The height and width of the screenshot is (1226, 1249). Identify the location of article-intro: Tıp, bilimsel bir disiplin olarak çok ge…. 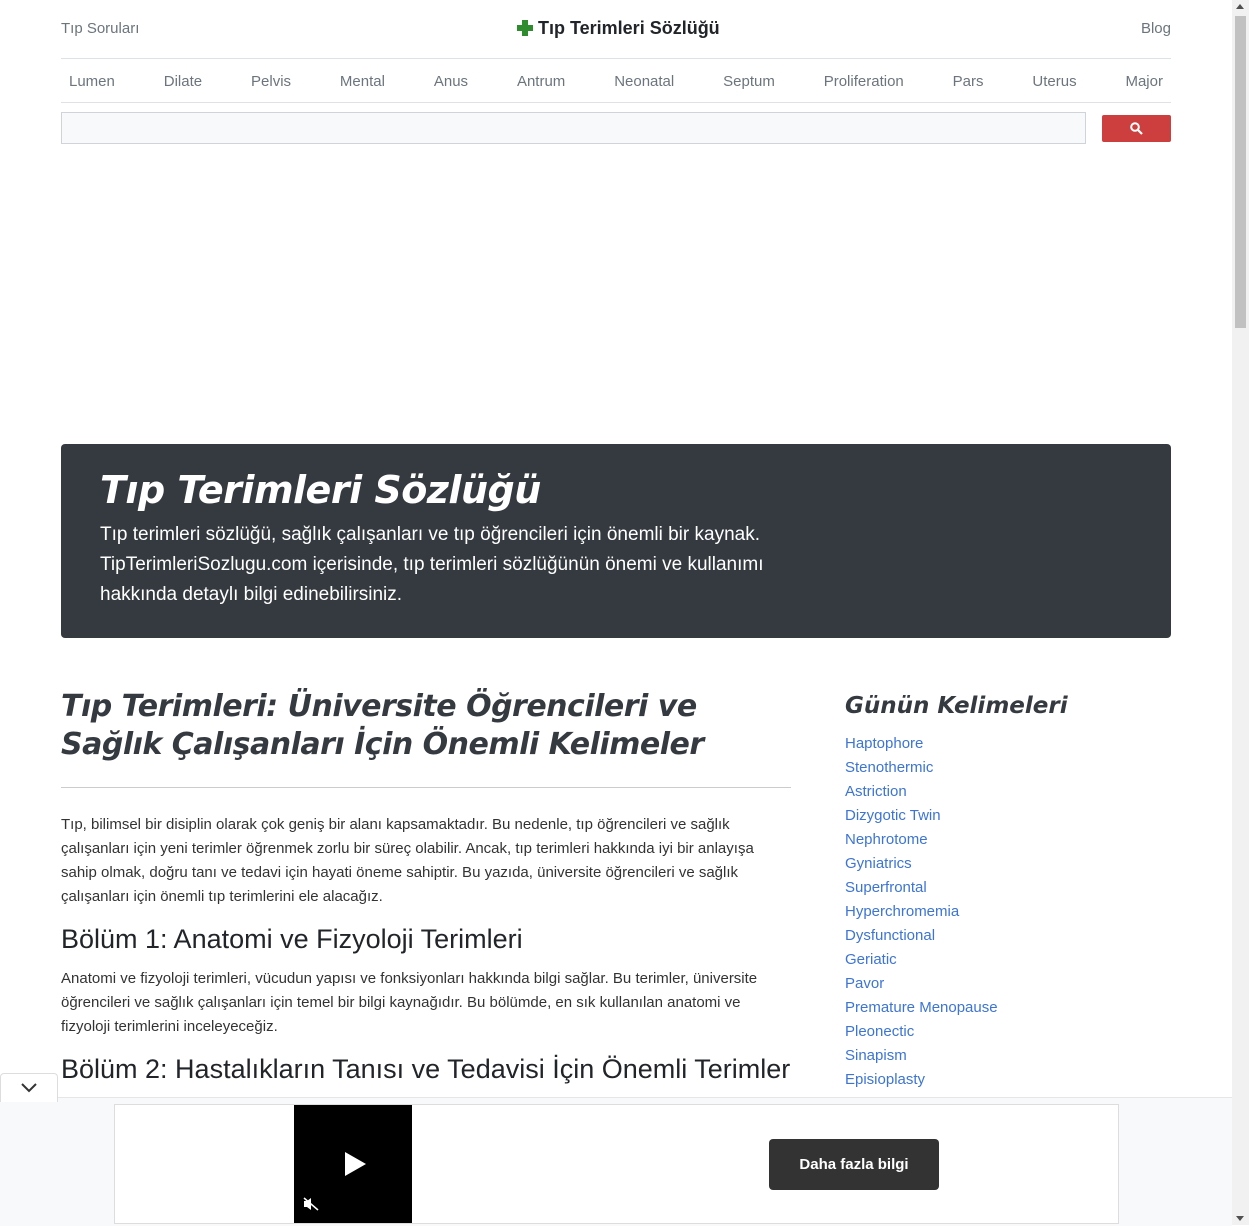
(407, 860).